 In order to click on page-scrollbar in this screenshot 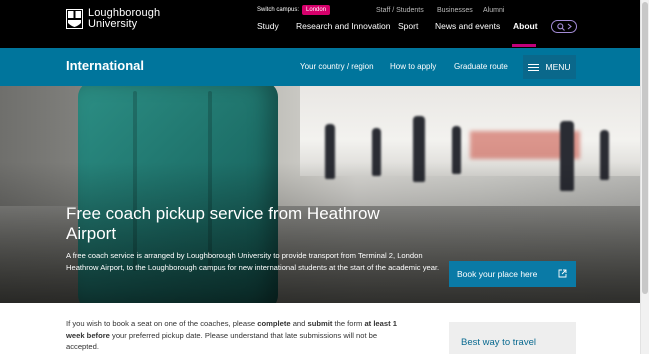, I will do `click(644, 177)`.